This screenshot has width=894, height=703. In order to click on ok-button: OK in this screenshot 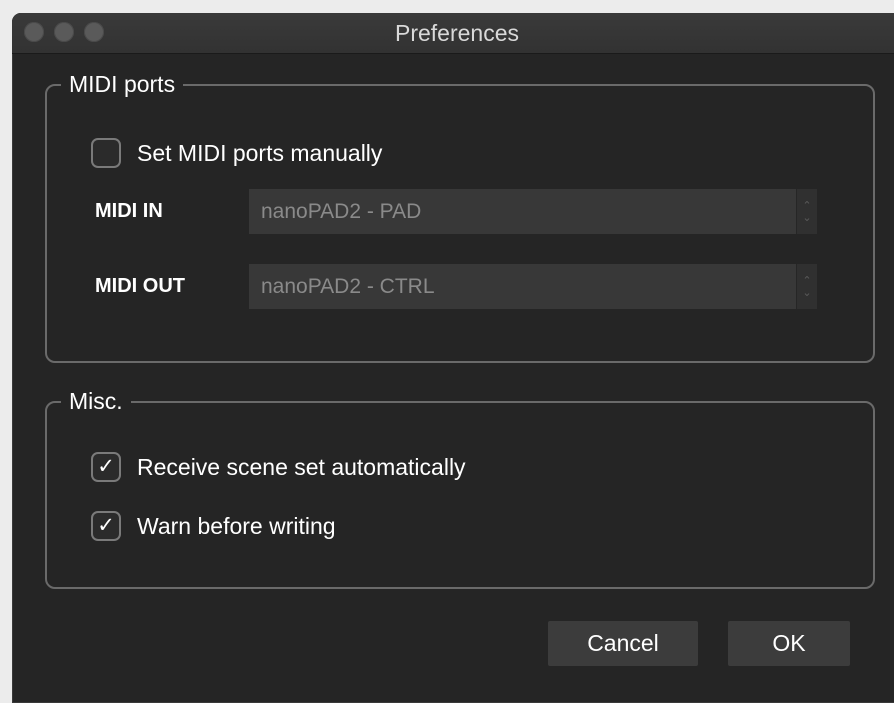, I will do `click(789, 643)`.